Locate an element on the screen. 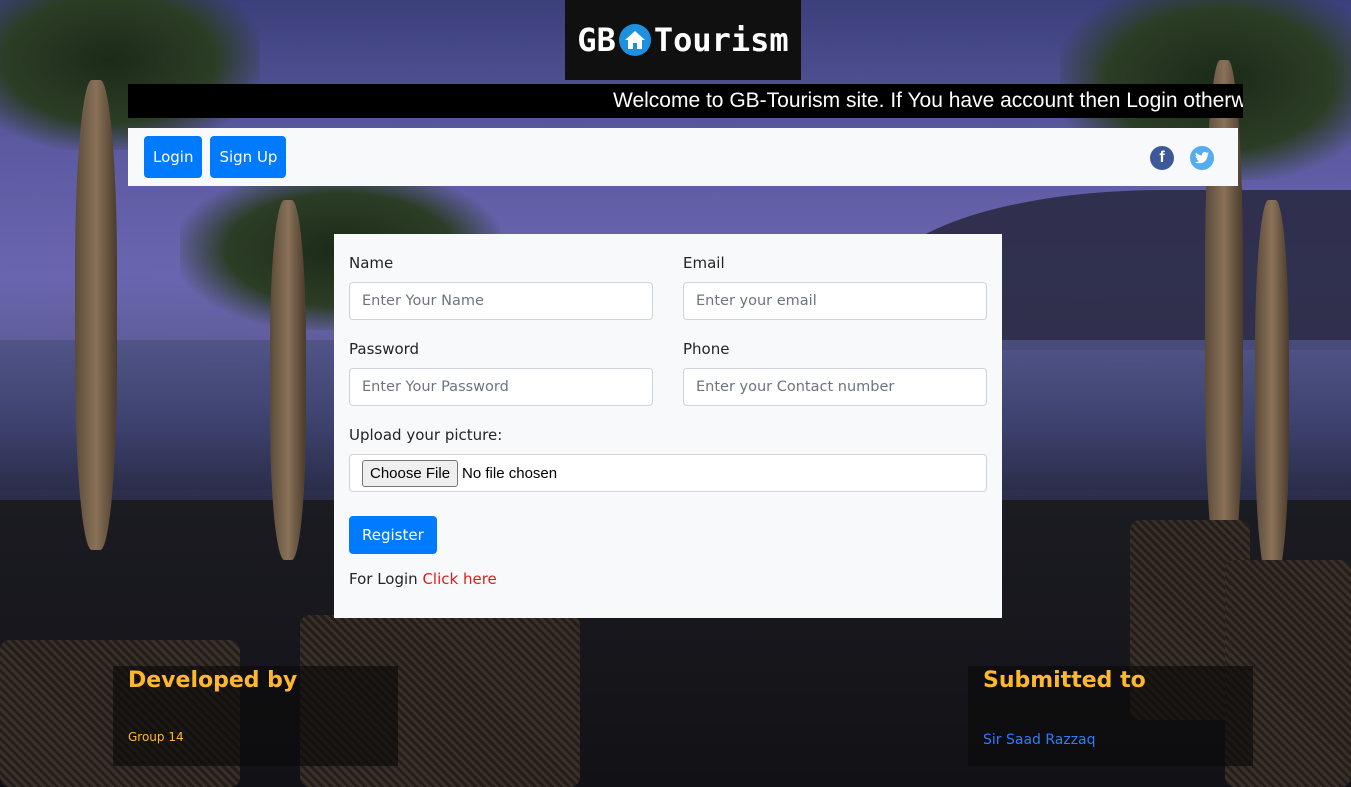 The image size is (1351, 787). submitted-to-heading: Submitted to is located at coordinates (1064, 680).